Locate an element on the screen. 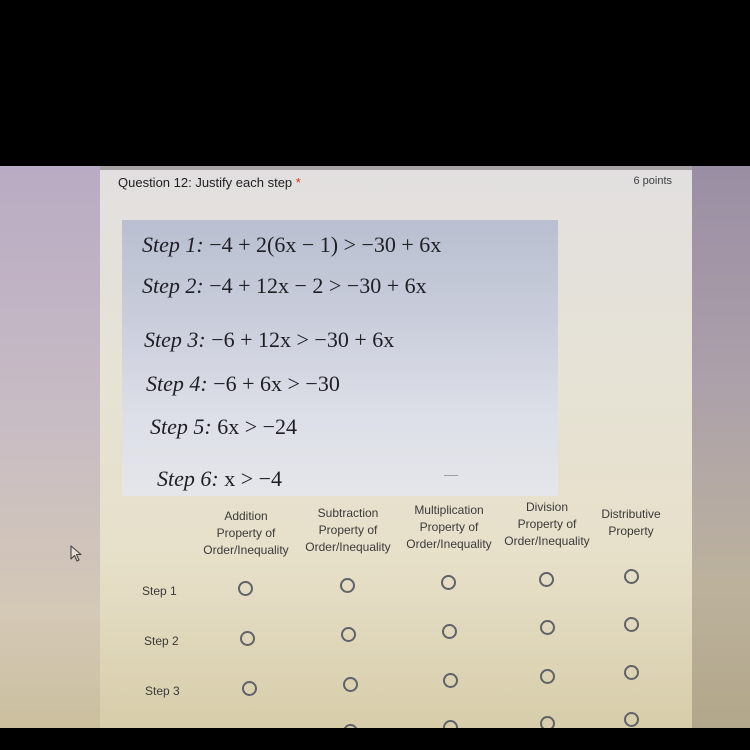  column-header-line: Division is located at coordinates (546, 507).